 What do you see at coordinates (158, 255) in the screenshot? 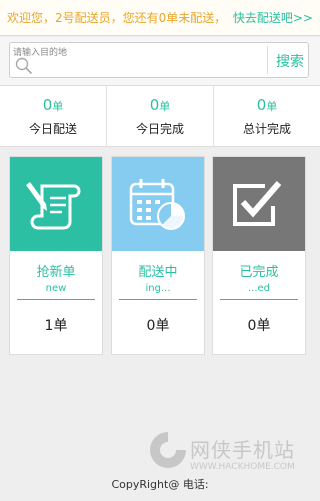
I see `card-delivering: 配送中 ing... 0单` at bounding box center [158, 255].